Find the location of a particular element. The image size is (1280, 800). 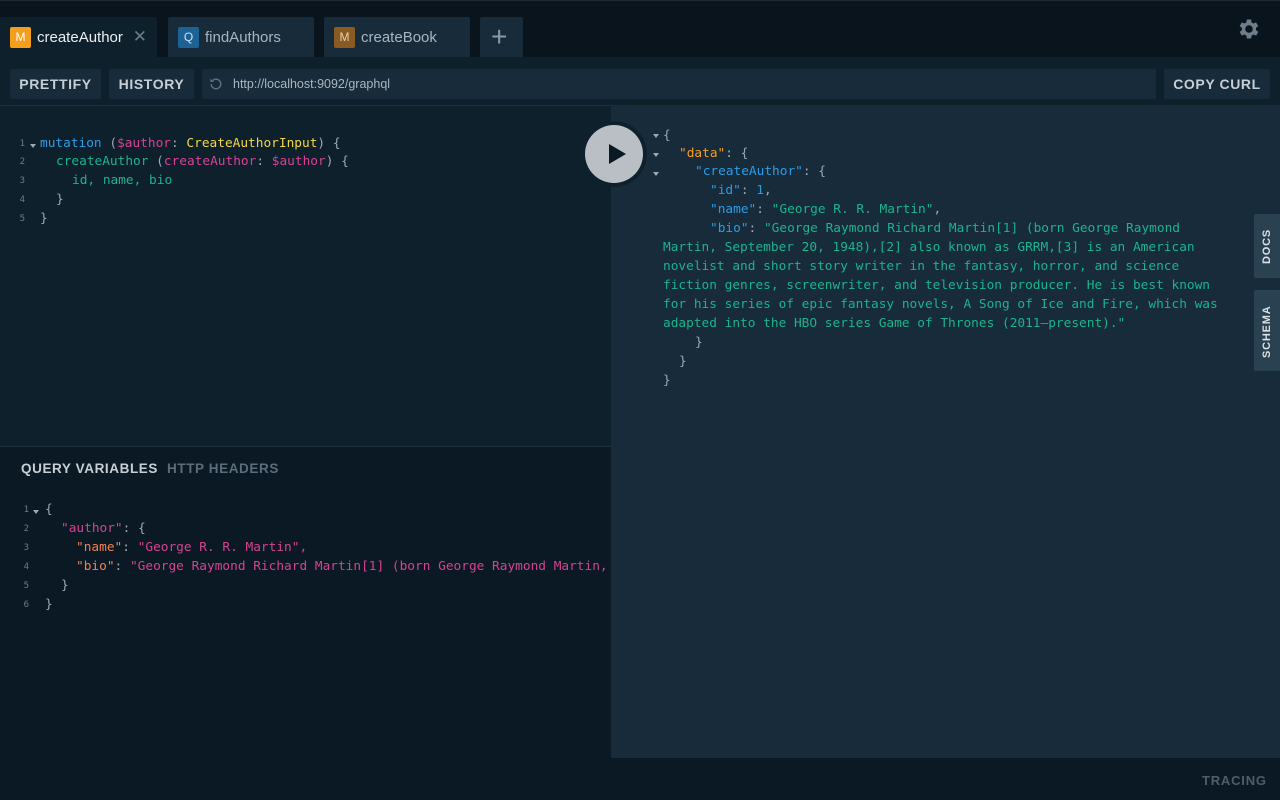

result-id-line: "id": 1, is located at coordinates (741, 190).